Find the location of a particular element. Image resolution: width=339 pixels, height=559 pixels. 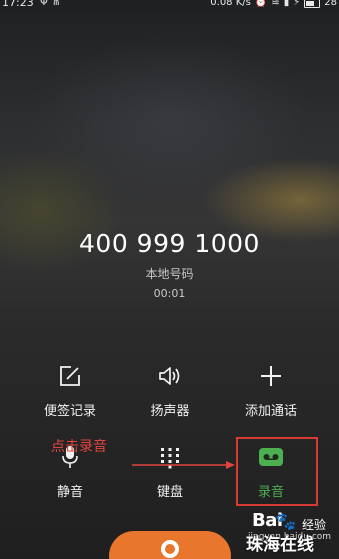

watermark-site: 珠海在线 is located at coordinates (280, 545).